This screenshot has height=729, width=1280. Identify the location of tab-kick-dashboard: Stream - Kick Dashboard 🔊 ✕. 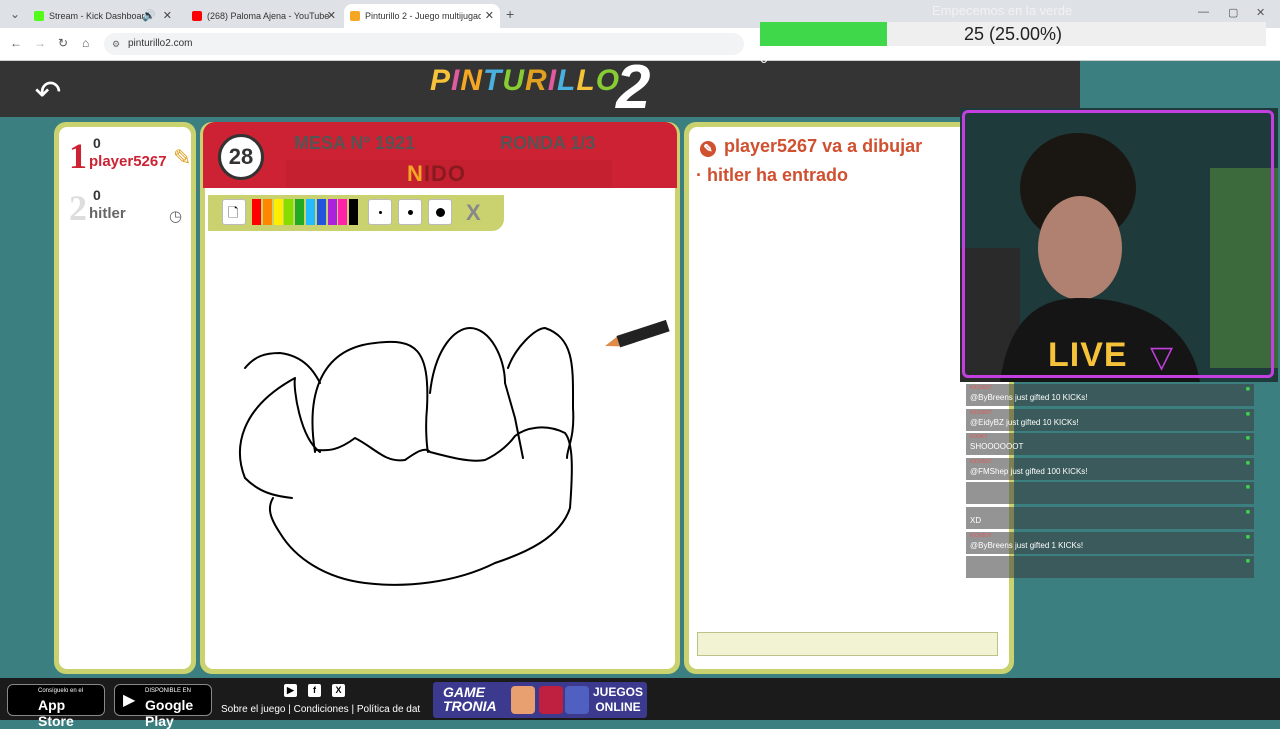
(103, 16).